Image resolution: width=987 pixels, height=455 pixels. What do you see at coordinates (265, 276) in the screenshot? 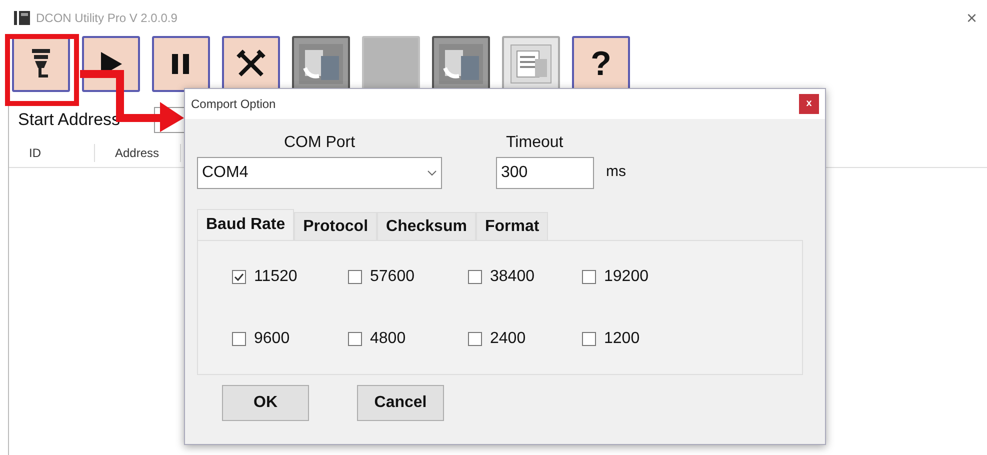
I see `baud-rate-checkbox: 11520` at bounding box center [265, 276].